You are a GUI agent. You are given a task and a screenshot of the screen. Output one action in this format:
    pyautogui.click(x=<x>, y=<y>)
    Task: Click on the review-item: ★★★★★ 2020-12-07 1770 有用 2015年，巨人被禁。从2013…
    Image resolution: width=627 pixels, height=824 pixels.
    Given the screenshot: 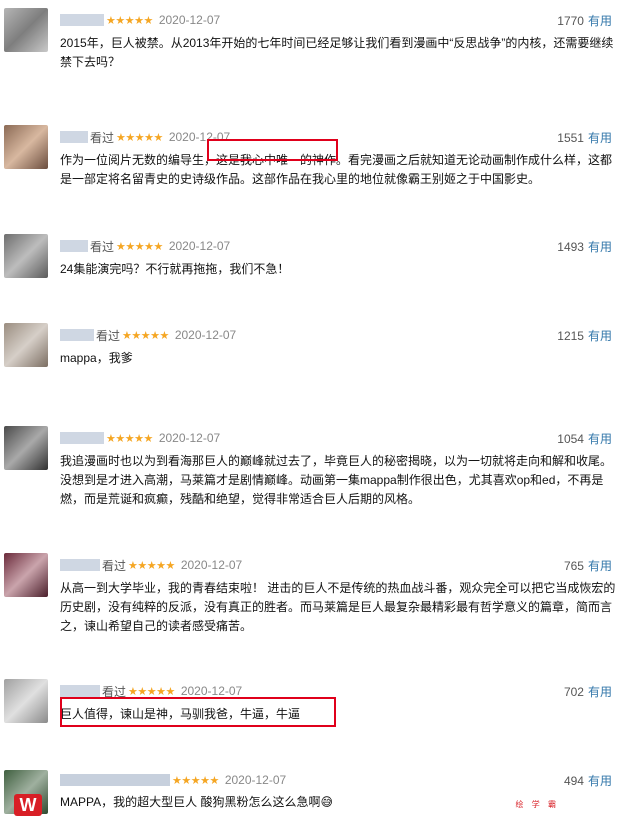 What is the action you would take?
    pyautogui.click(x=313, y=52)
    